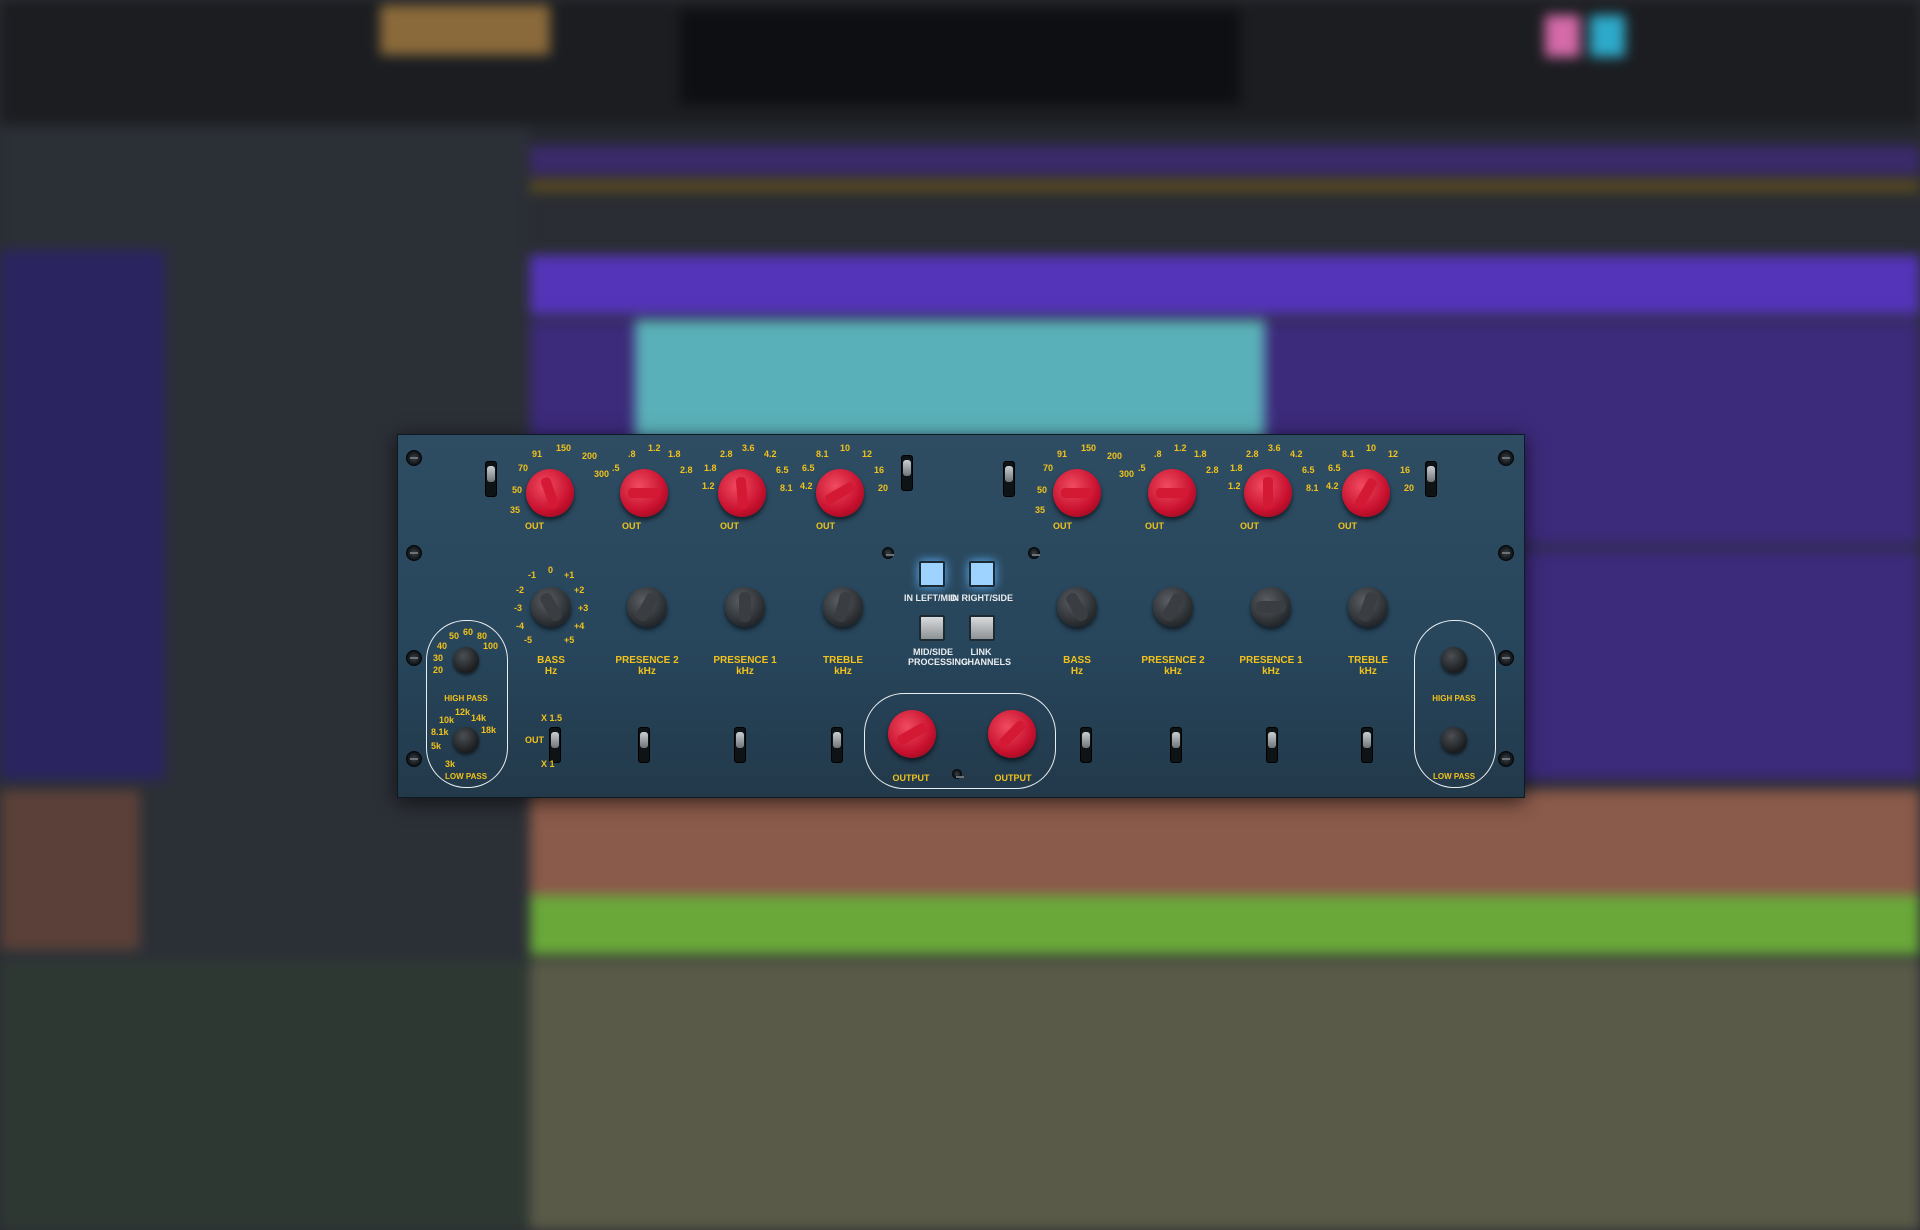  Describe the element at coordinates (912, 734) in the screenshot. I see `left-output-knob` at that location.